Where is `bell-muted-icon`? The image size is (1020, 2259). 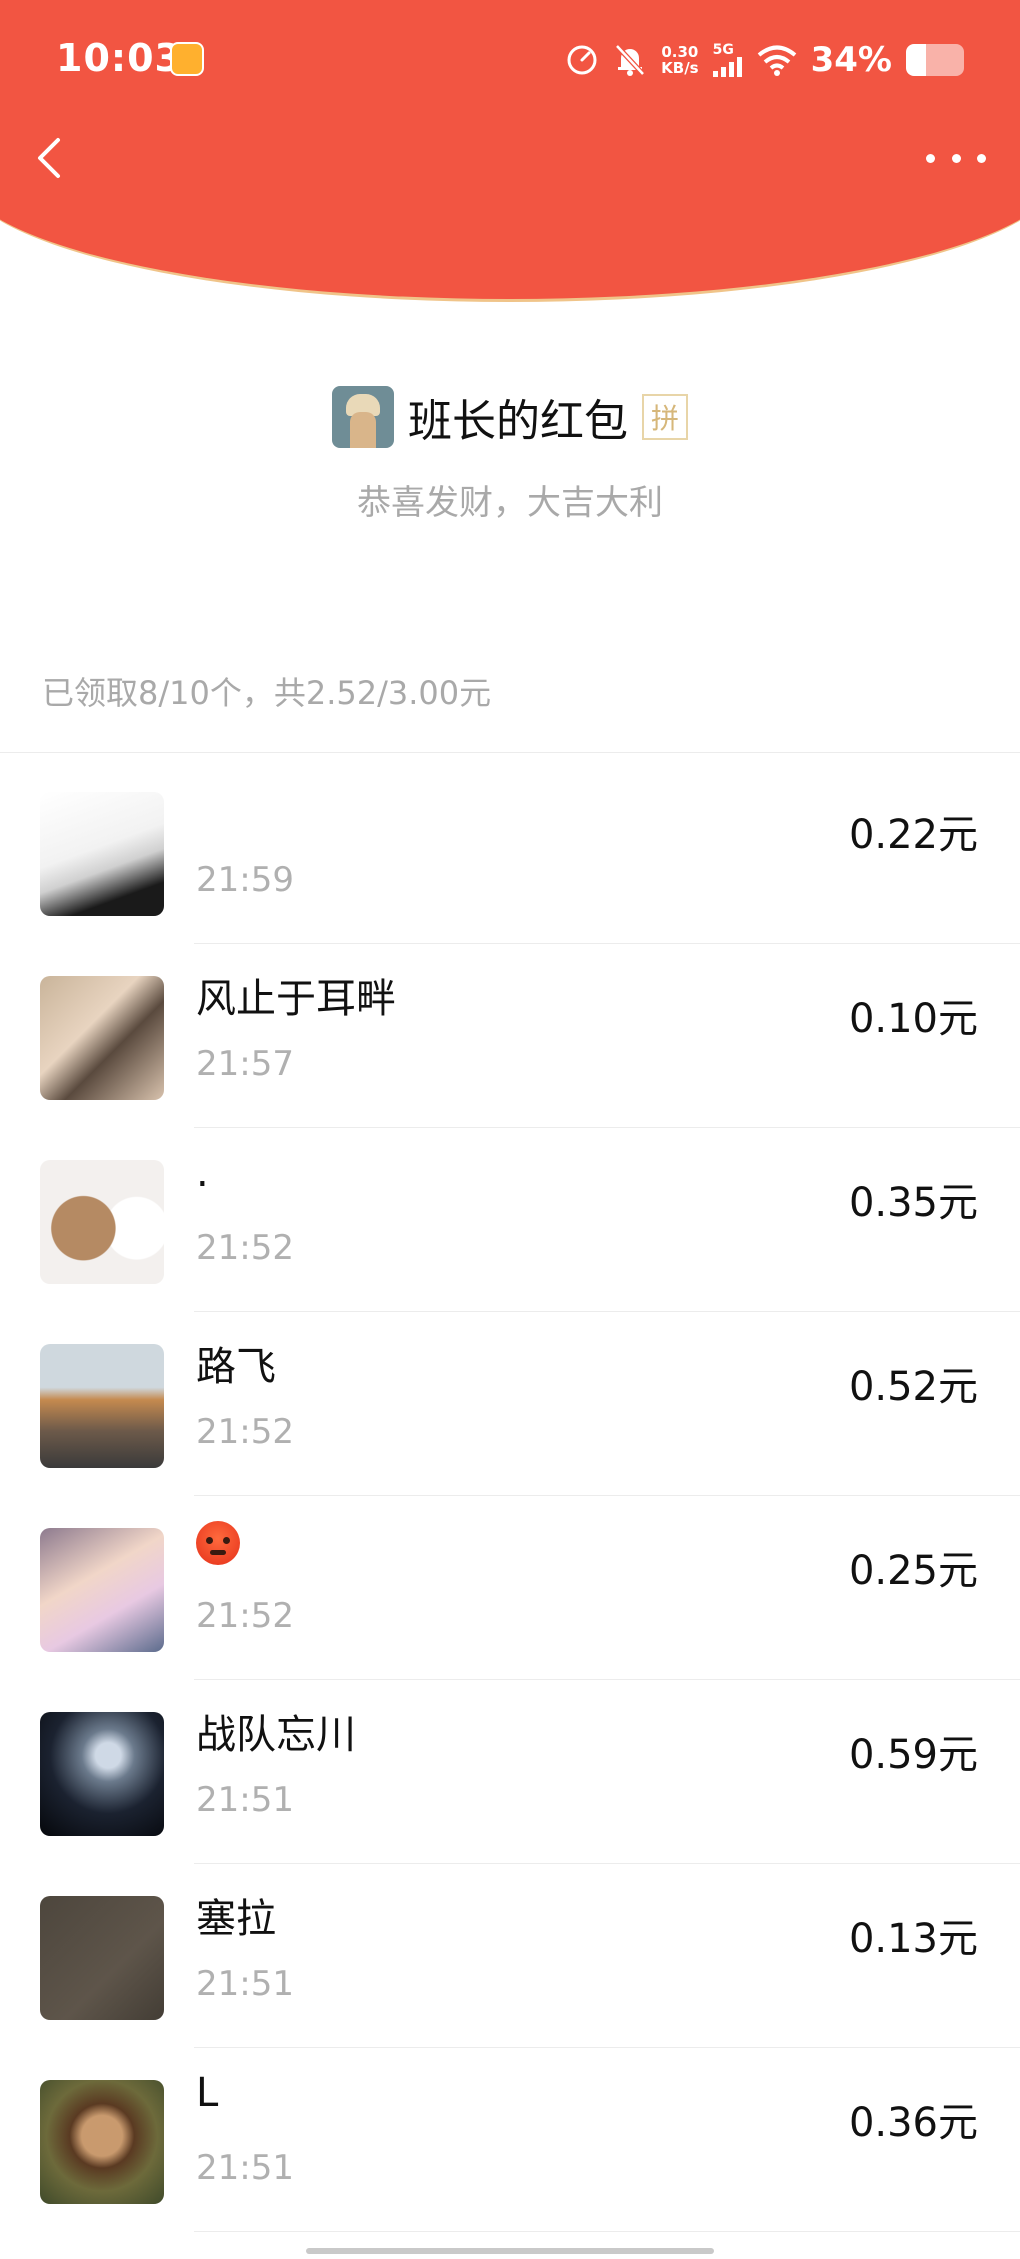 bell-muted-icon is located at coordinates (630, 60).